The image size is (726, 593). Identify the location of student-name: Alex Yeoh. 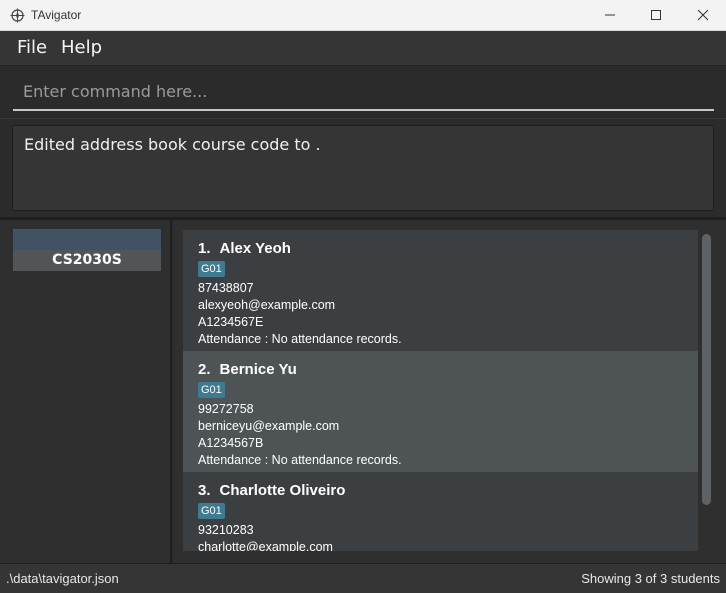
(255, 248).